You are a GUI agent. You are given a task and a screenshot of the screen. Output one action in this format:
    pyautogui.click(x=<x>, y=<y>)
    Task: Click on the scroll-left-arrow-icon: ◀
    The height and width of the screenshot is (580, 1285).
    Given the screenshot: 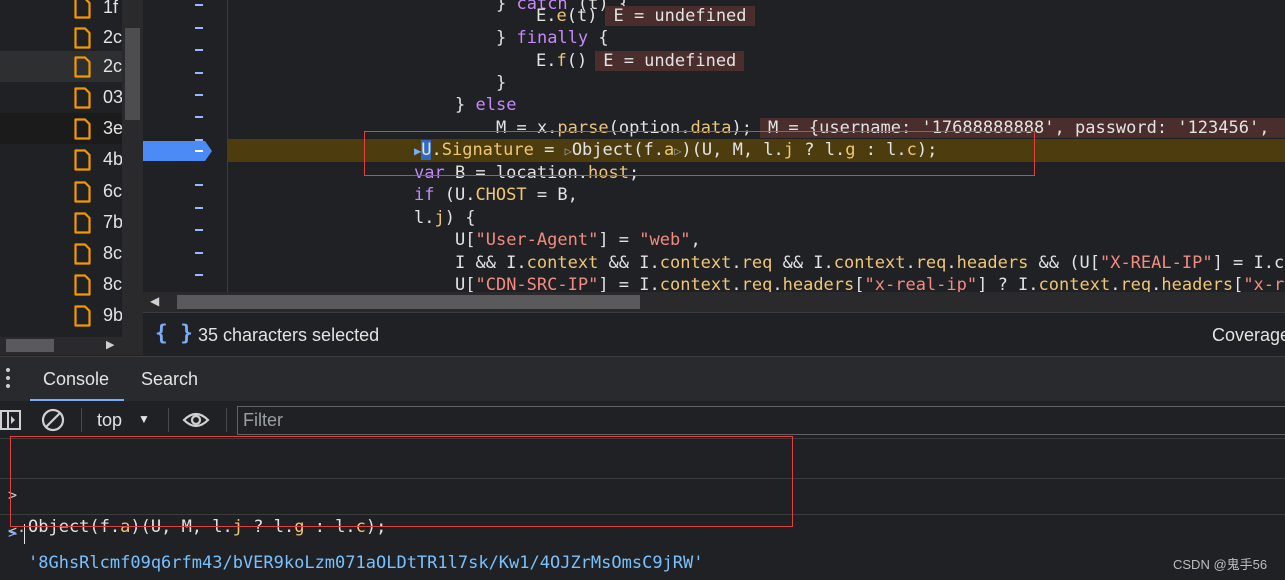 What is the action you would take?
    pyautogui.click(x=154, y=301)
    